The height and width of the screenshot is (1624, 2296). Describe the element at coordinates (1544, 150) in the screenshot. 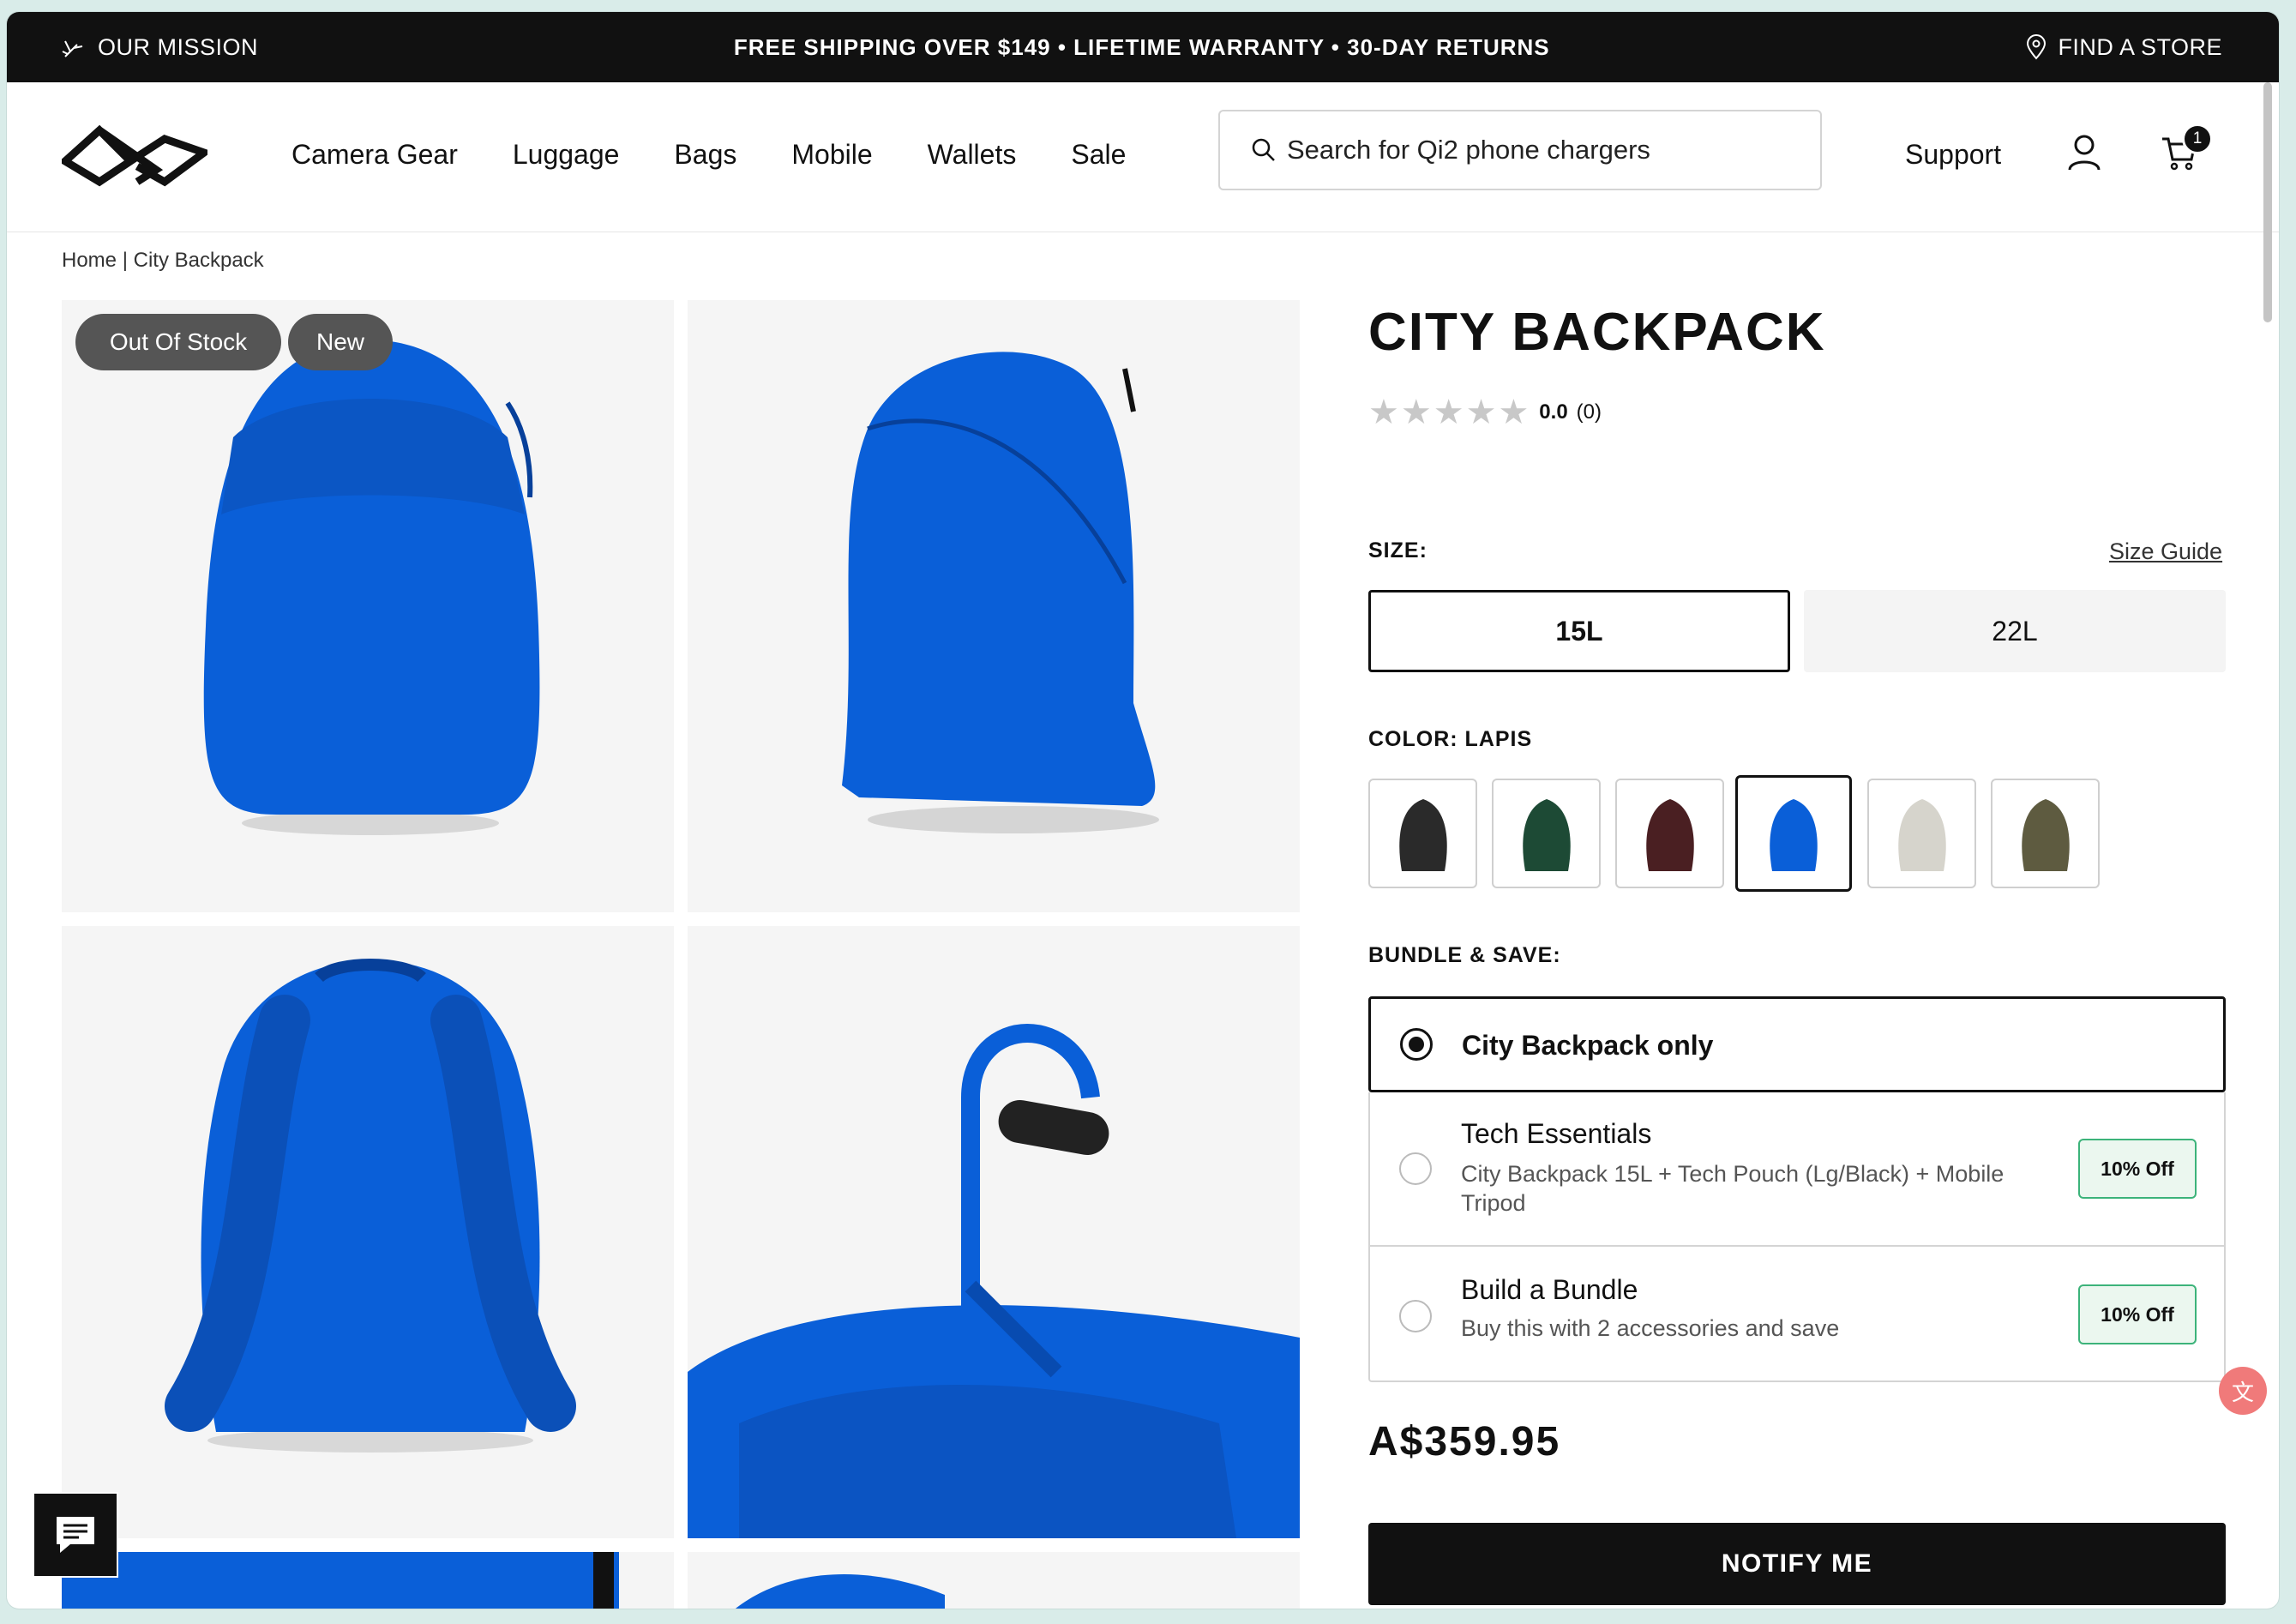

I see `search-input` at that location.